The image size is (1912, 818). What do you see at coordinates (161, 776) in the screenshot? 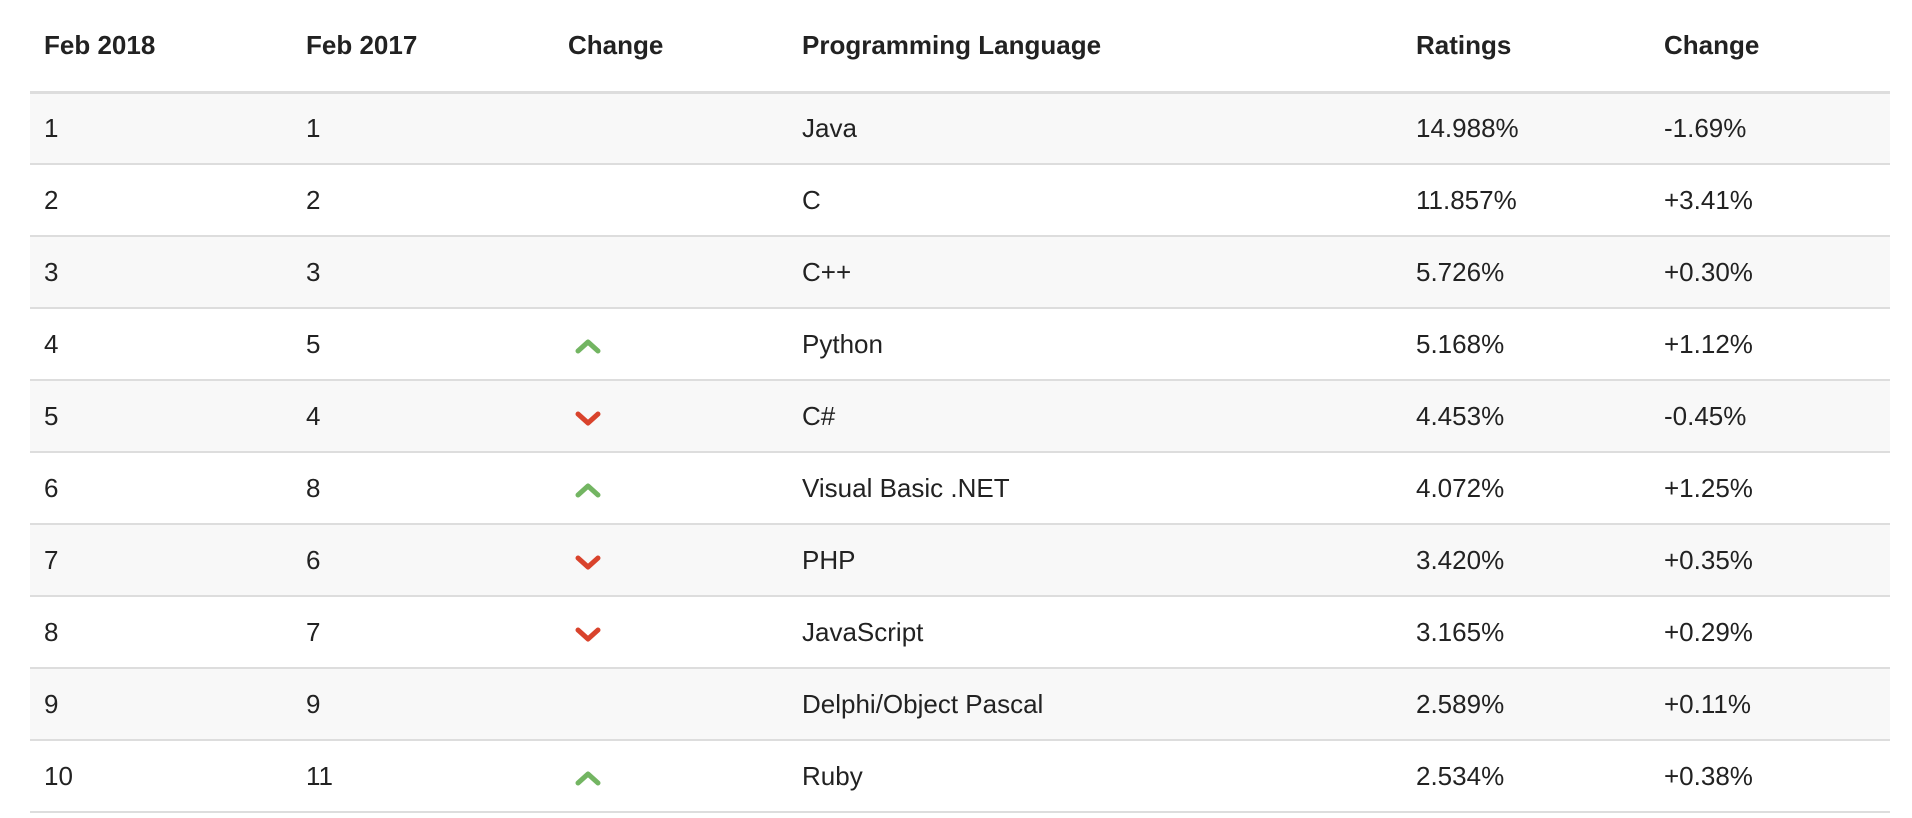
I see `cell-rank-2018: 10` at bounding box center [161, 776].